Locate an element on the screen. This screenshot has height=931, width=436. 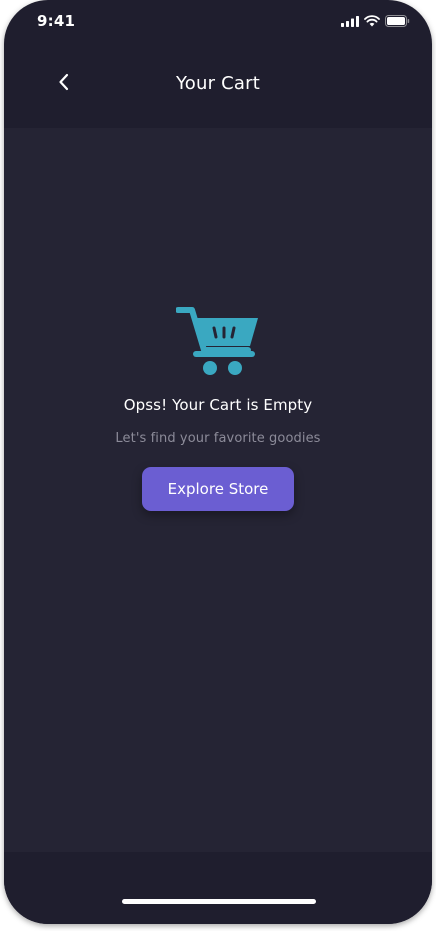
explore-store-button: Explore Store is located at coordinates (218, 489).